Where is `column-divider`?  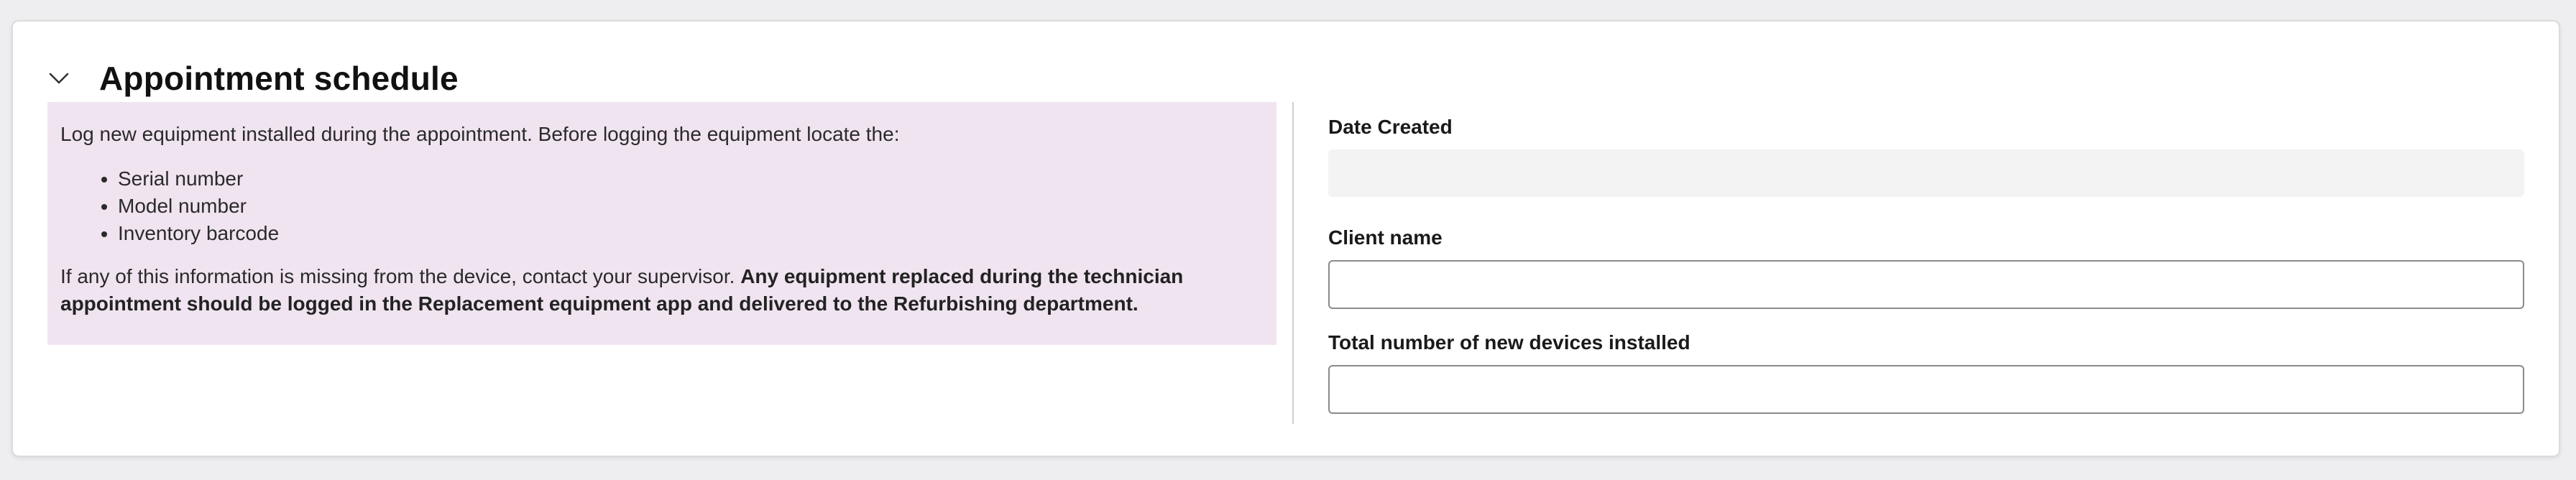
column-divider is located at coordinates (1293, 263).